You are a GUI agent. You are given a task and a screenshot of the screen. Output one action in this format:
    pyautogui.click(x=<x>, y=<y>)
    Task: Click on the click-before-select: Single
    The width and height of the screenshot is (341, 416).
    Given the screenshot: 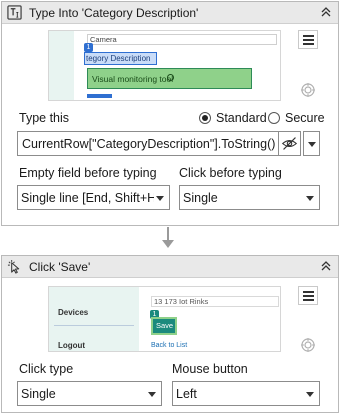 What is the action you would take?
    pyautogui.click(x=249, y=197)
    